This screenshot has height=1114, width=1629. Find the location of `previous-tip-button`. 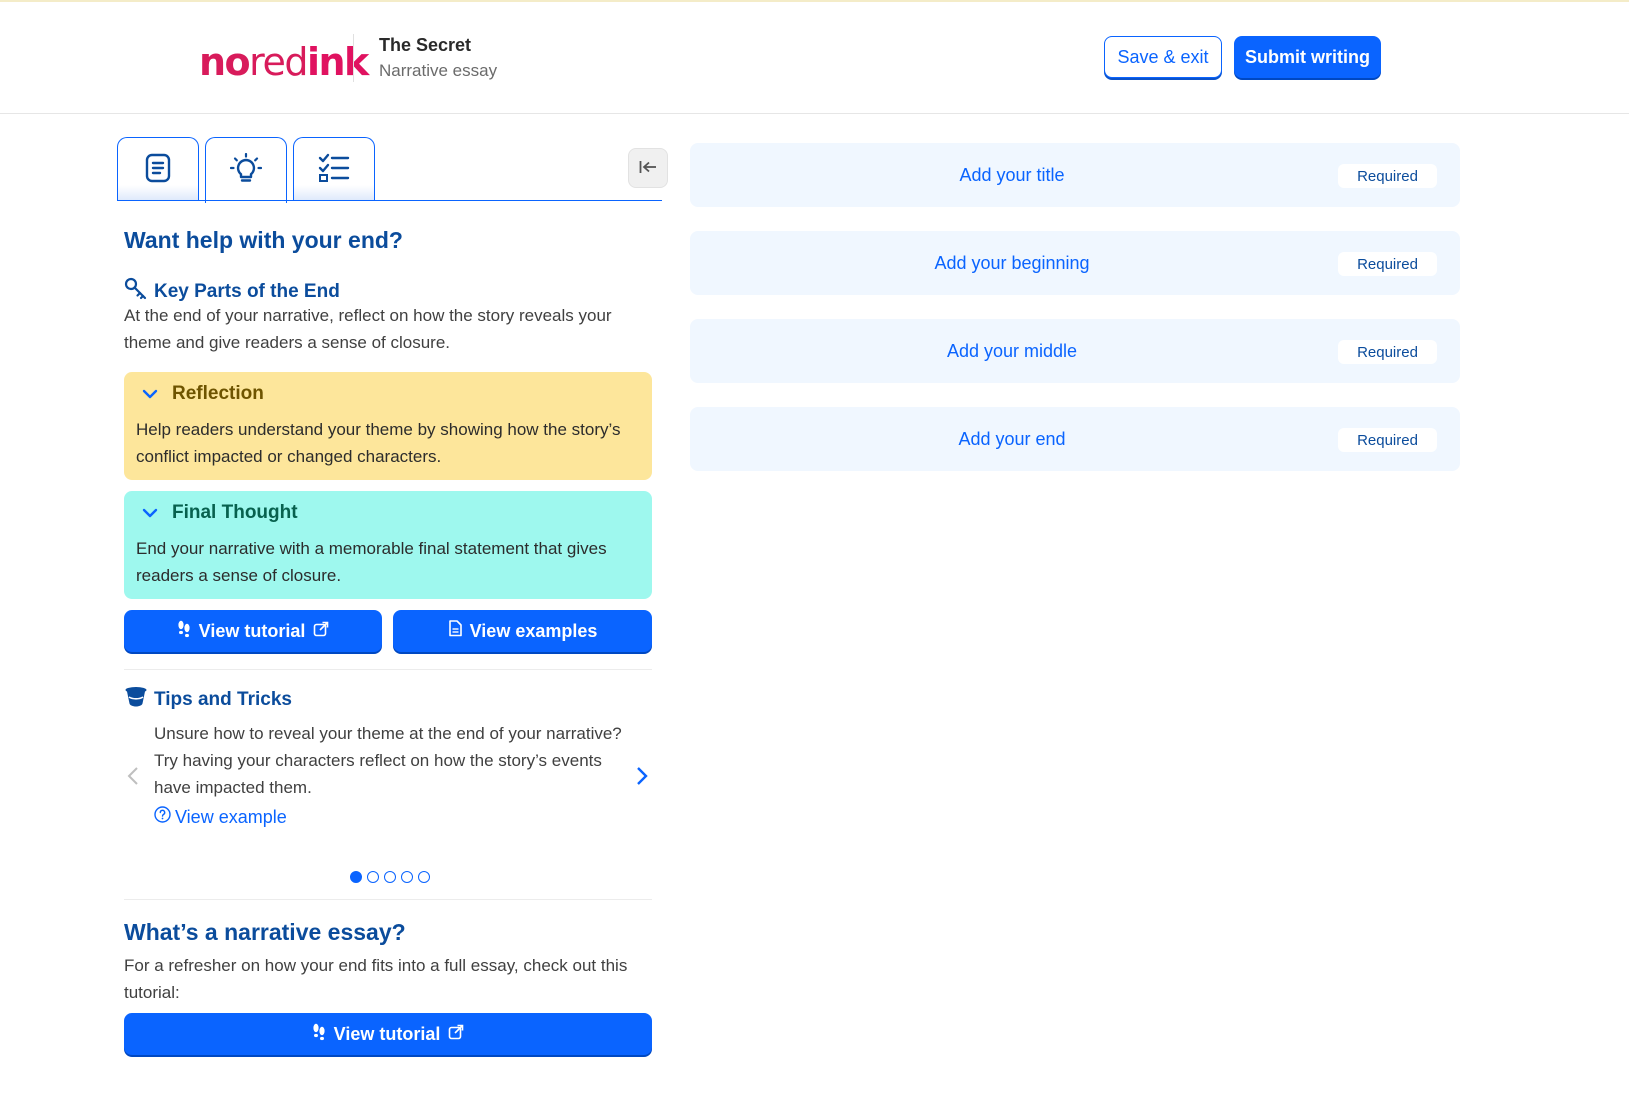

previous-tip-button is located at coordinates (133, 779).